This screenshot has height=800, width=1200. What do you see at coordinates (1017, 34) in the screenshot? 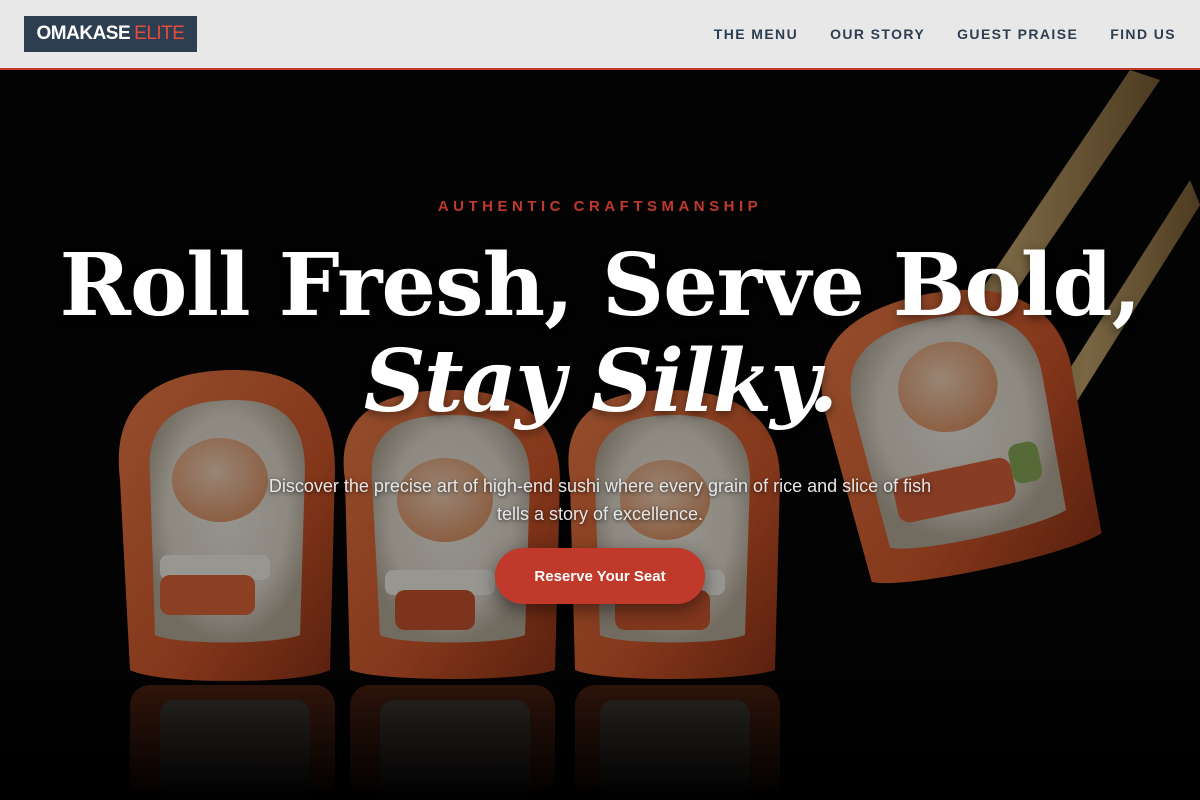
I see `nav-link-guest-praise: GUEST PRAISE` at bounding box center [1017, 34].